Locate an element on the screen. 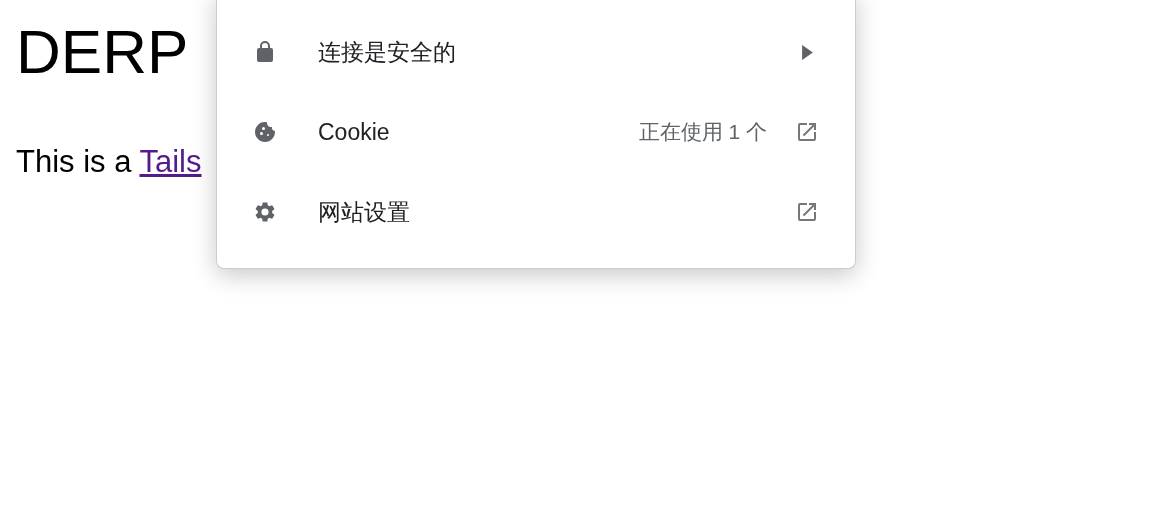 The width and height of the screenshot is (1158, 530). menu-item: 连接是安全的 is located at coordinates (536, 52).